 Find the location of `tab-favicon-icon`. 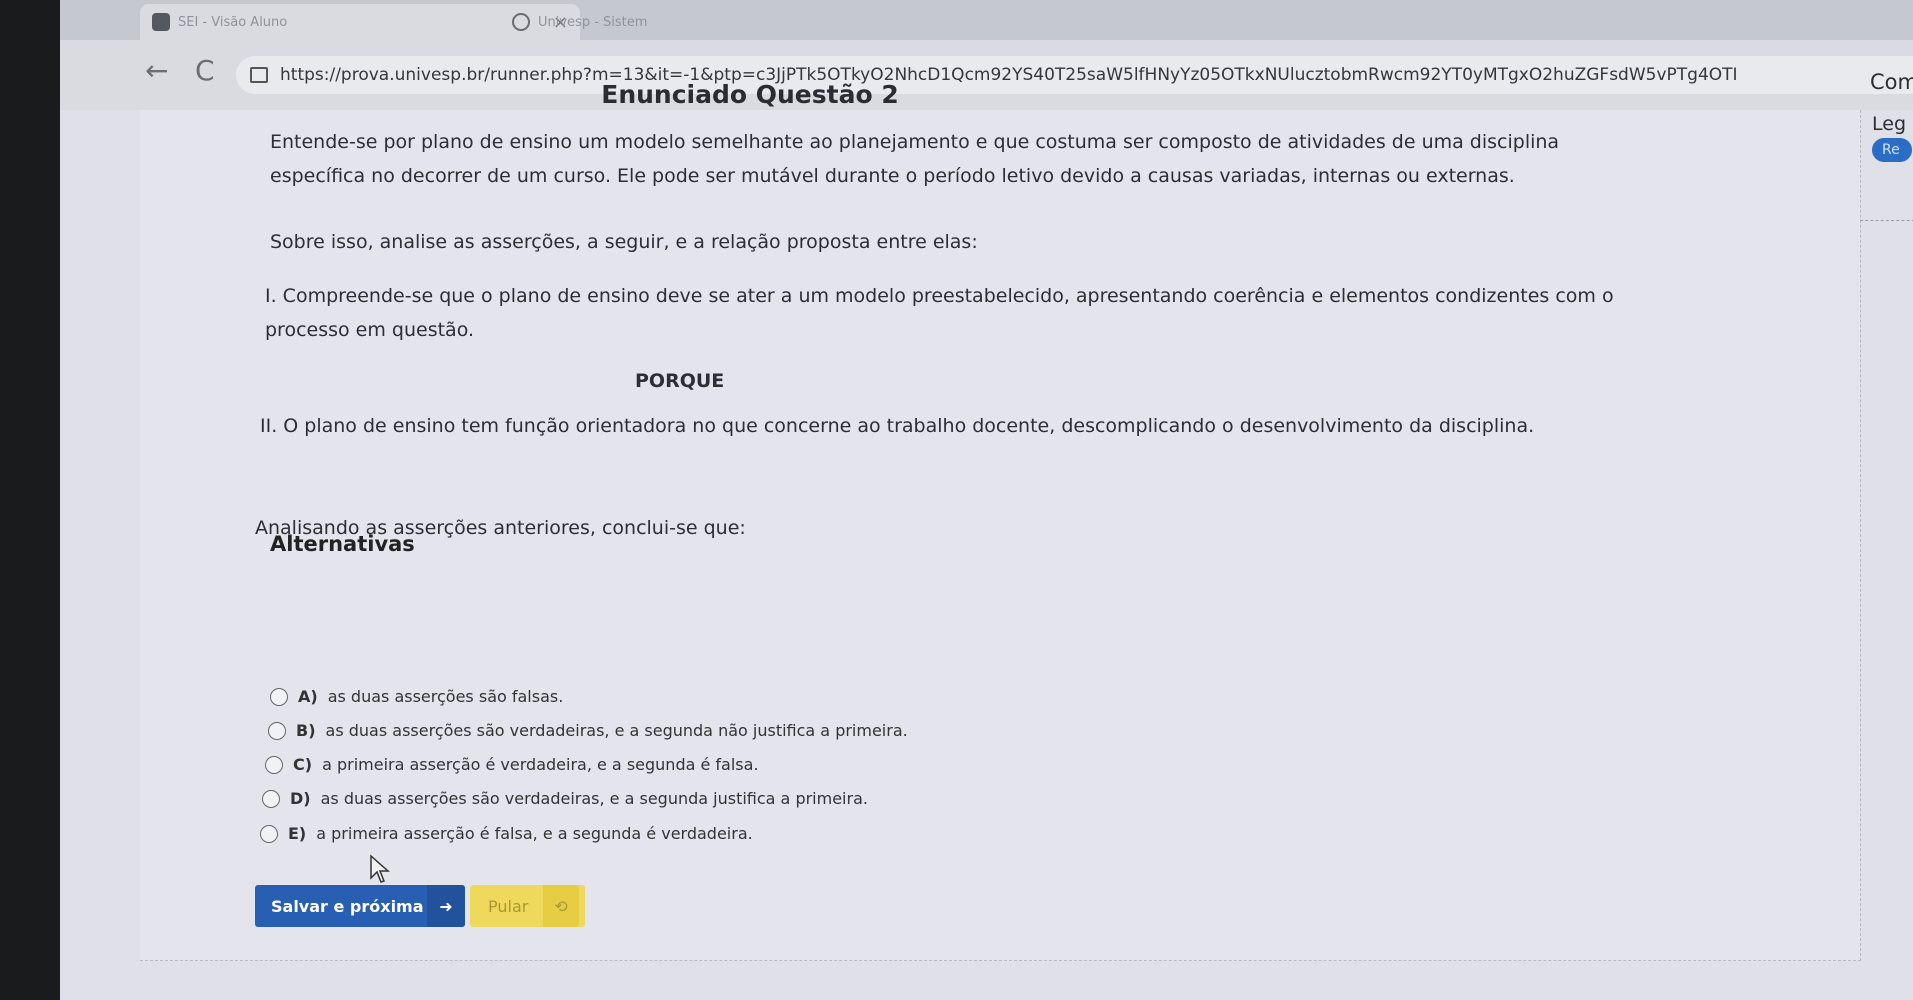

tab-favicon-icon is located at coordinates (161, 22).